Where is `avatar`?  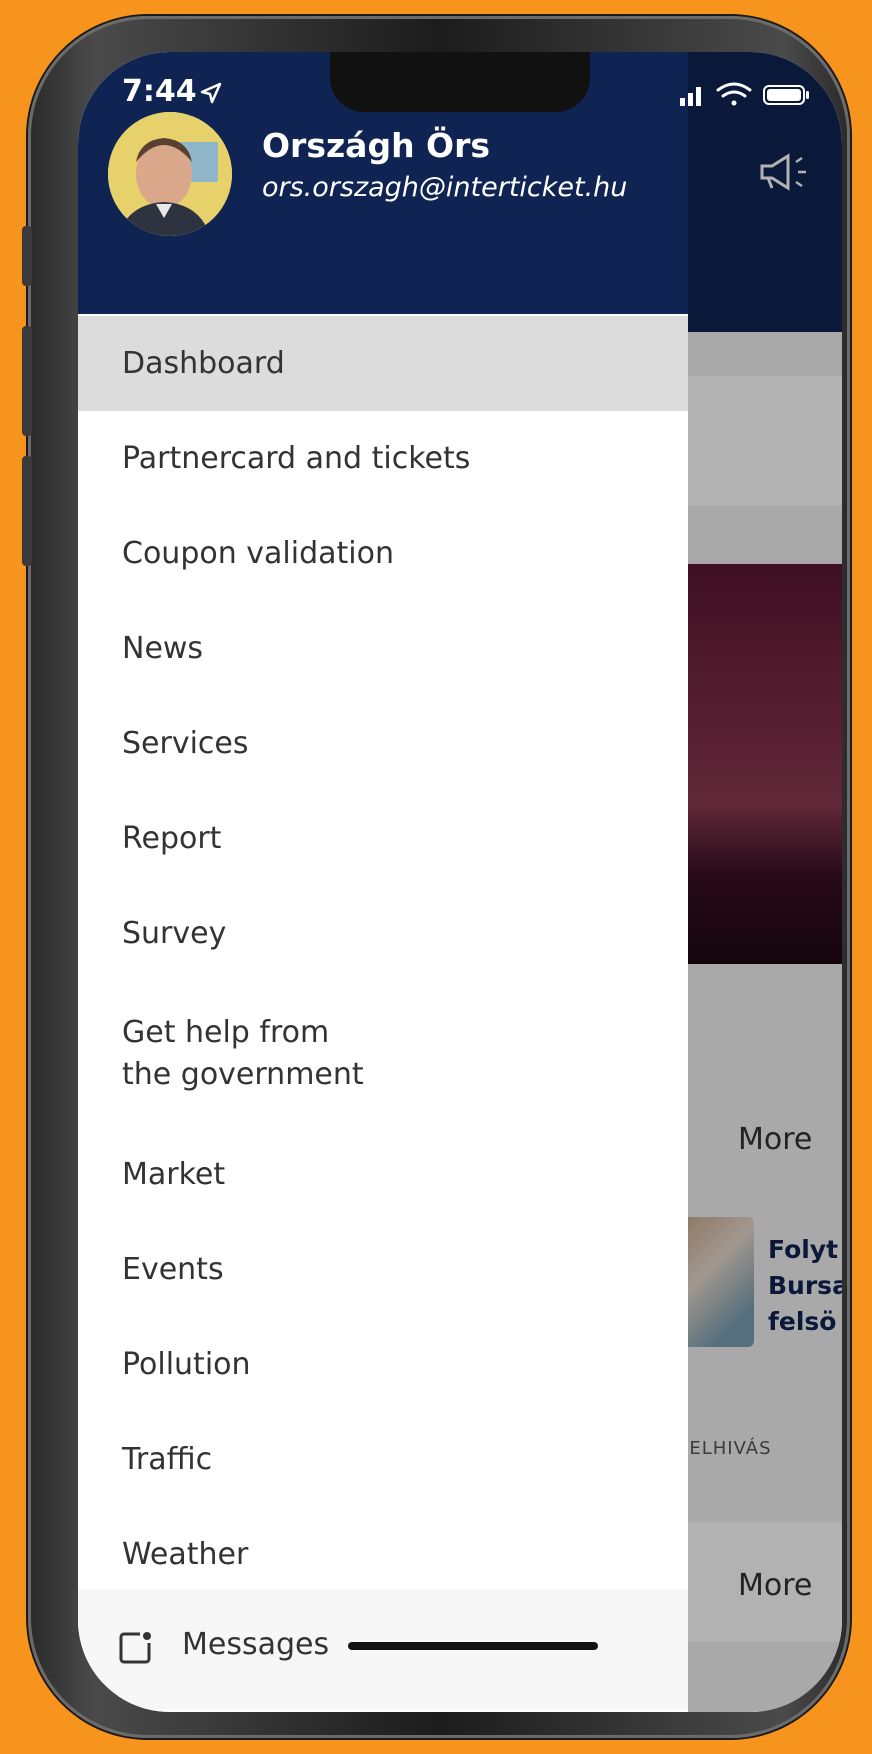
avatar is located at coordinates (170, 174).